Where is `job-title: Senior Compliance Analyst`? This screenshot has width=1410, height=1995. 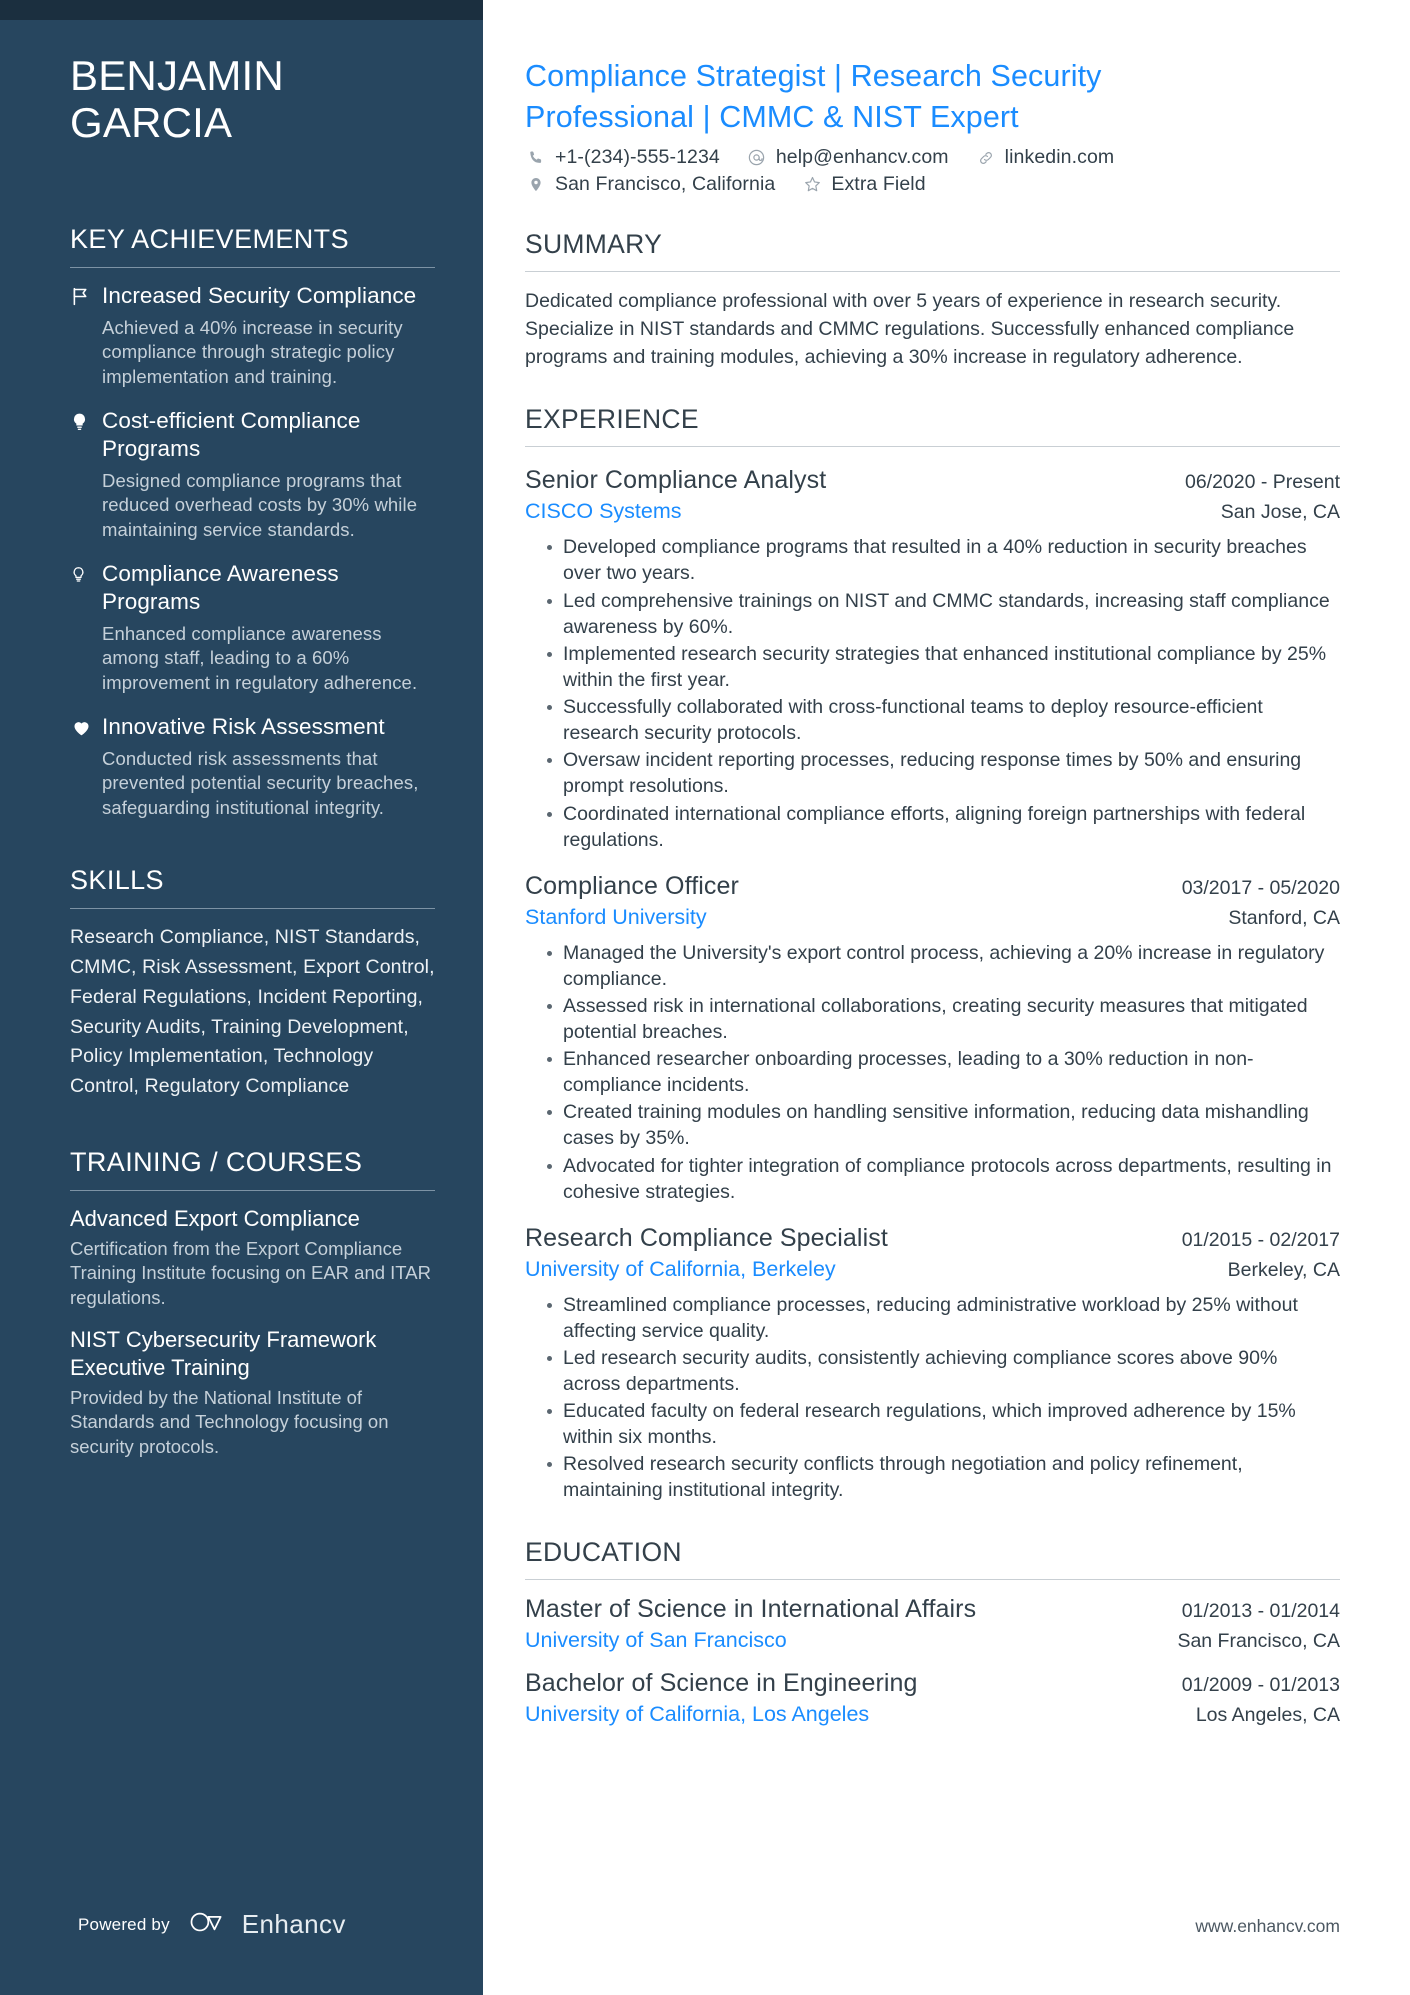 job-title: Senior Compliance Analyst is located at coordinates (676, 480).